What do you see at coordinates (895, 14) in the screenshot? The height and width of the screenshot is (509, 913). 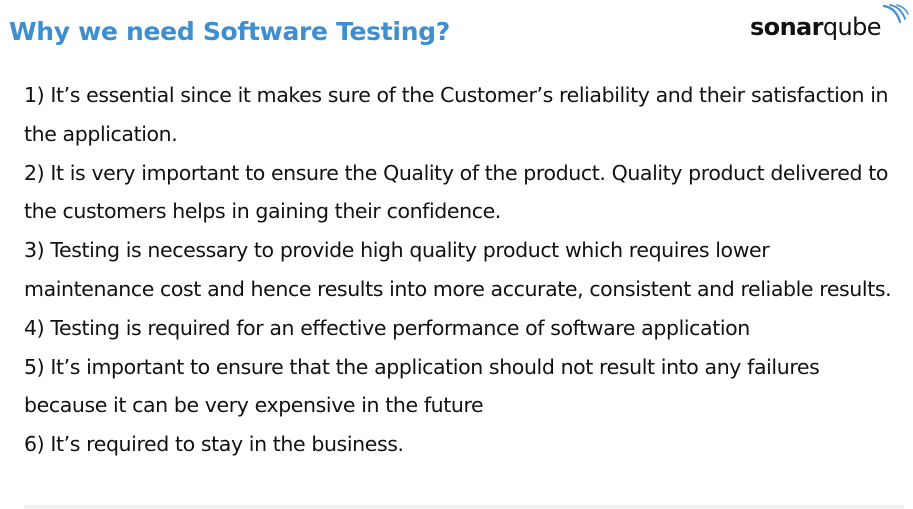 I see `sound-waves-icon` at bounding box center [895, 14].